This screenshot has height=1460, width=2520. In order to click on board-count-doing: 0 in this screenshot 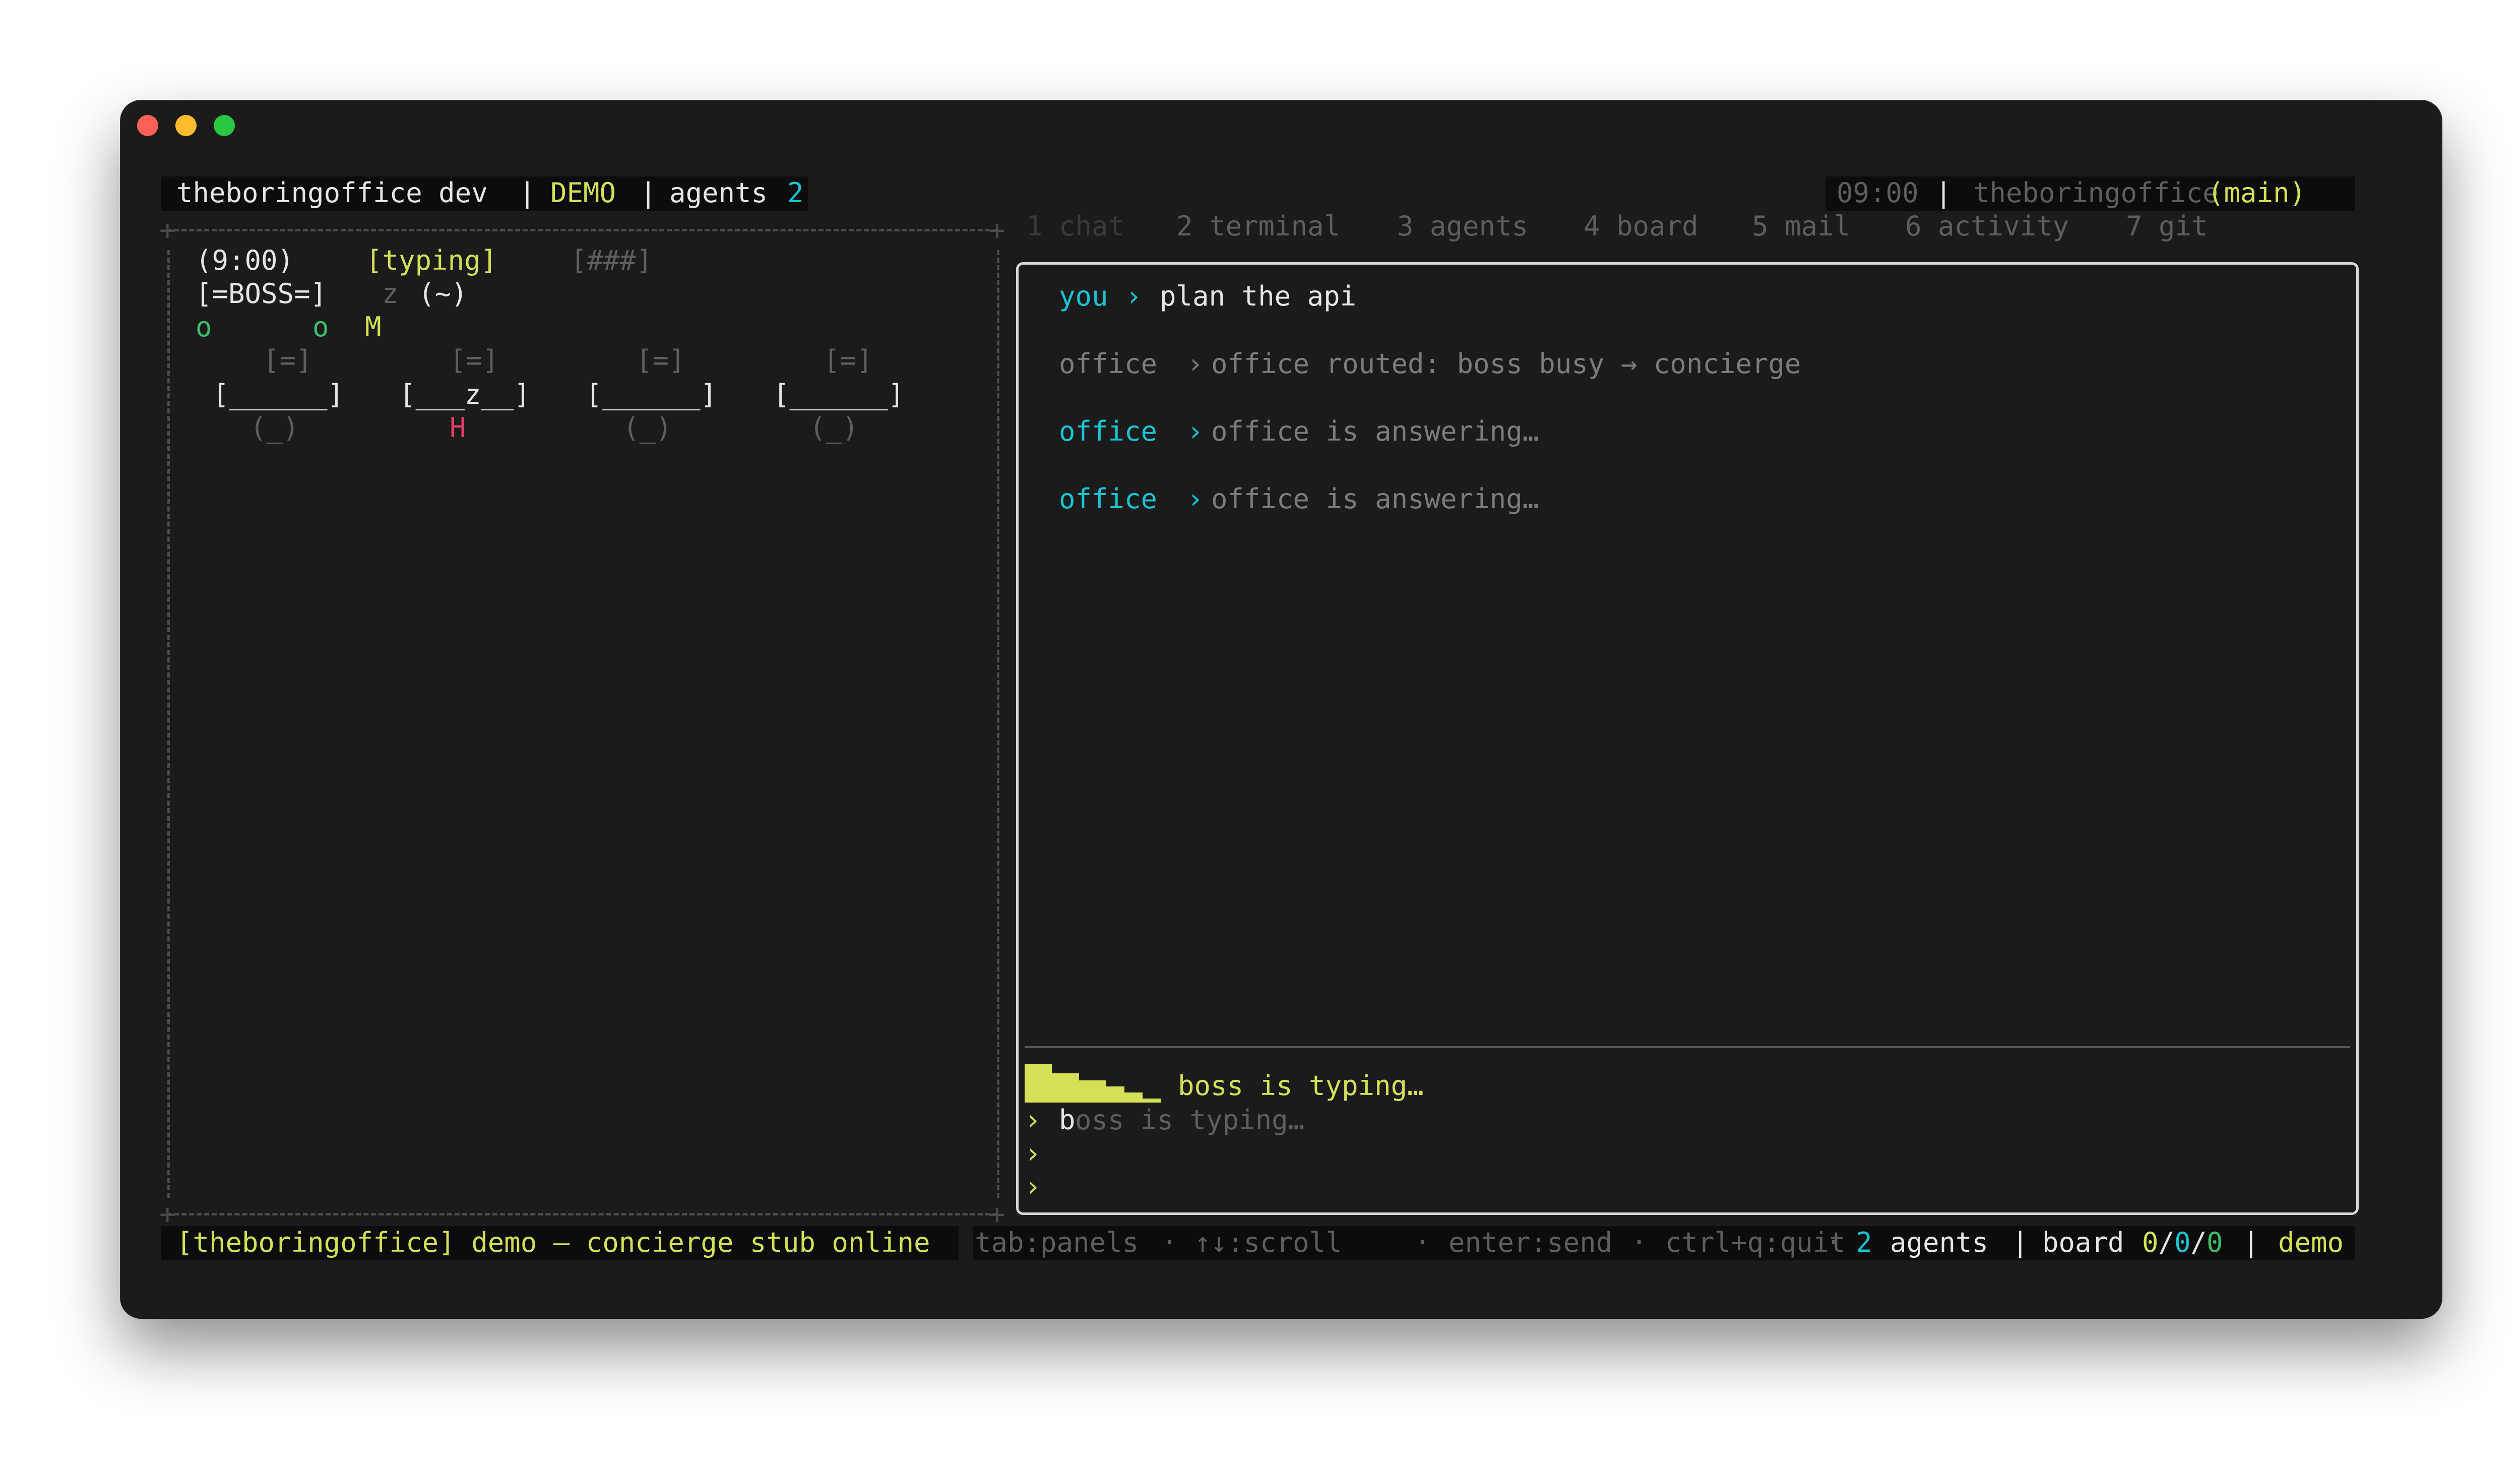, I will do `click(2182, 1243)`.